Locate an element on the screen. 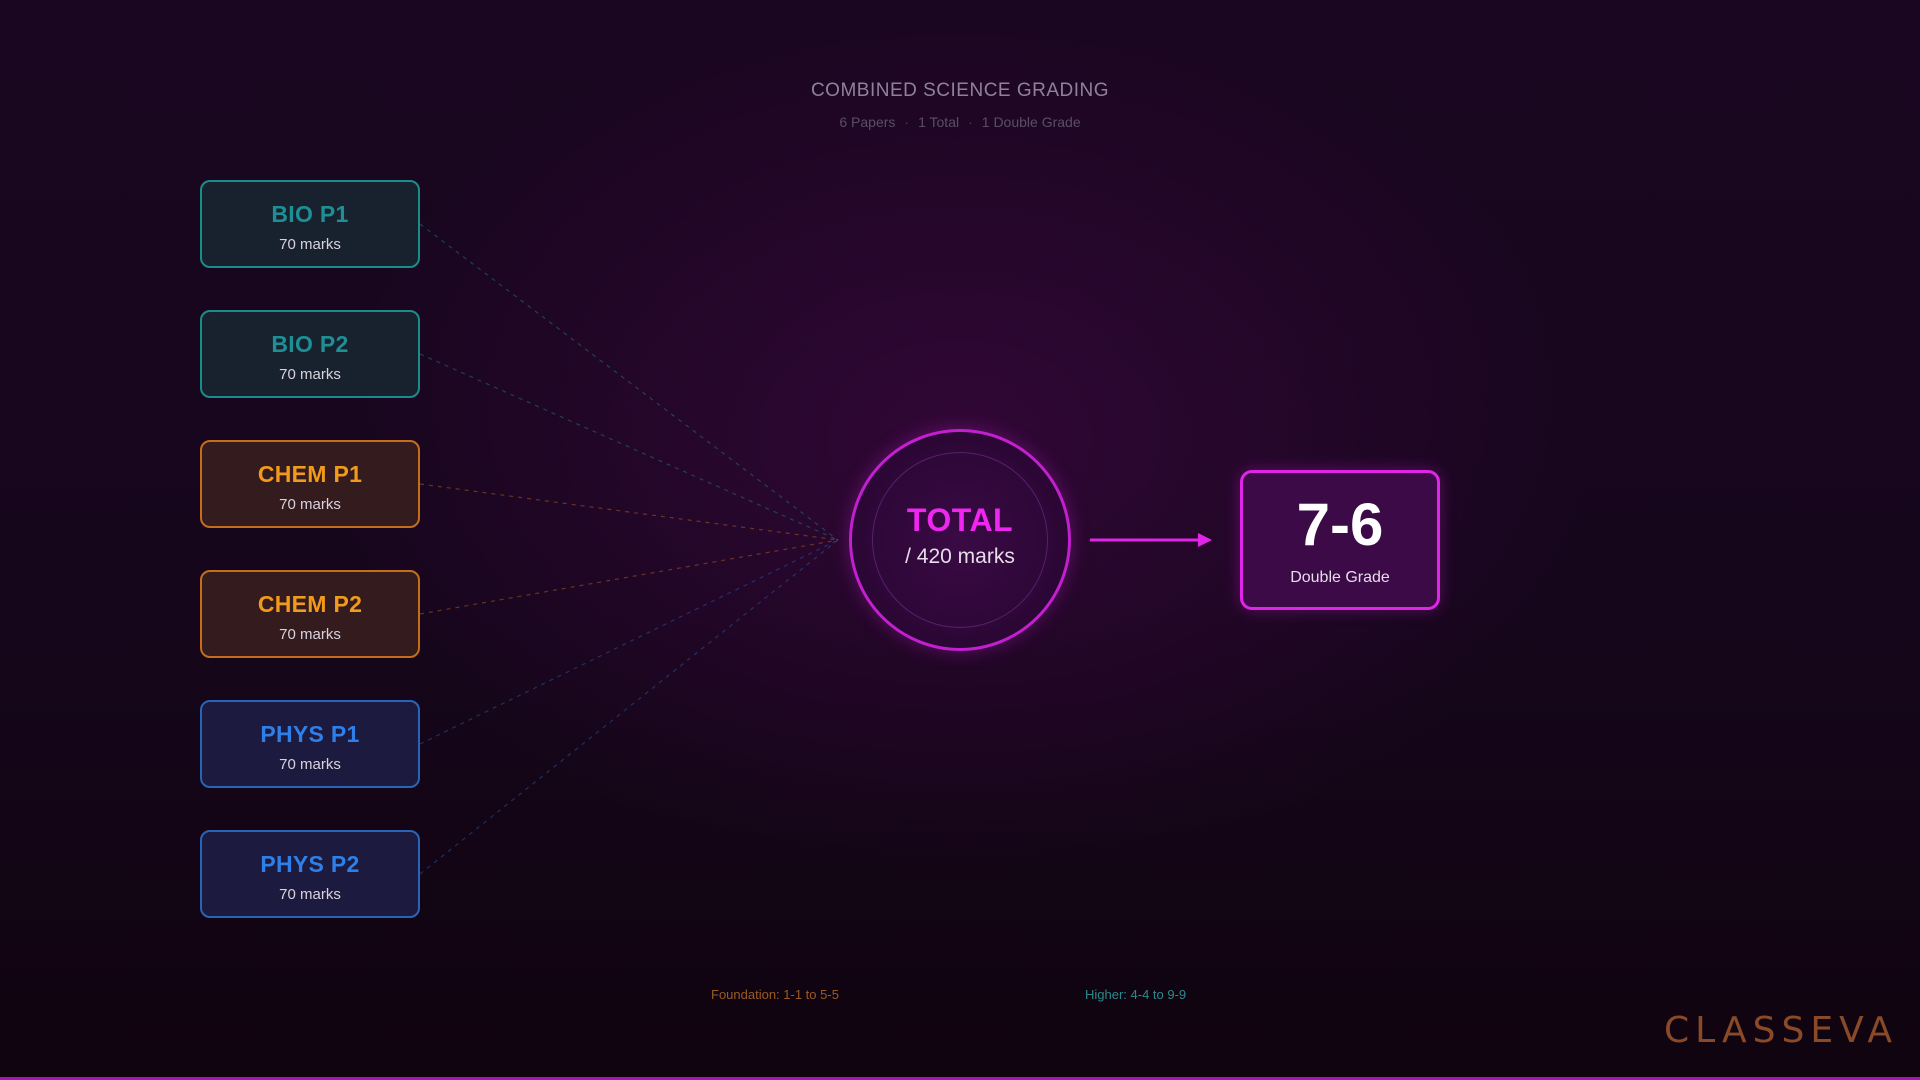 The height and width of the screenshot is (1080, 1920). paper-card-bio-p2: BIO P2 70 marks is located at coordinates (310, 354).